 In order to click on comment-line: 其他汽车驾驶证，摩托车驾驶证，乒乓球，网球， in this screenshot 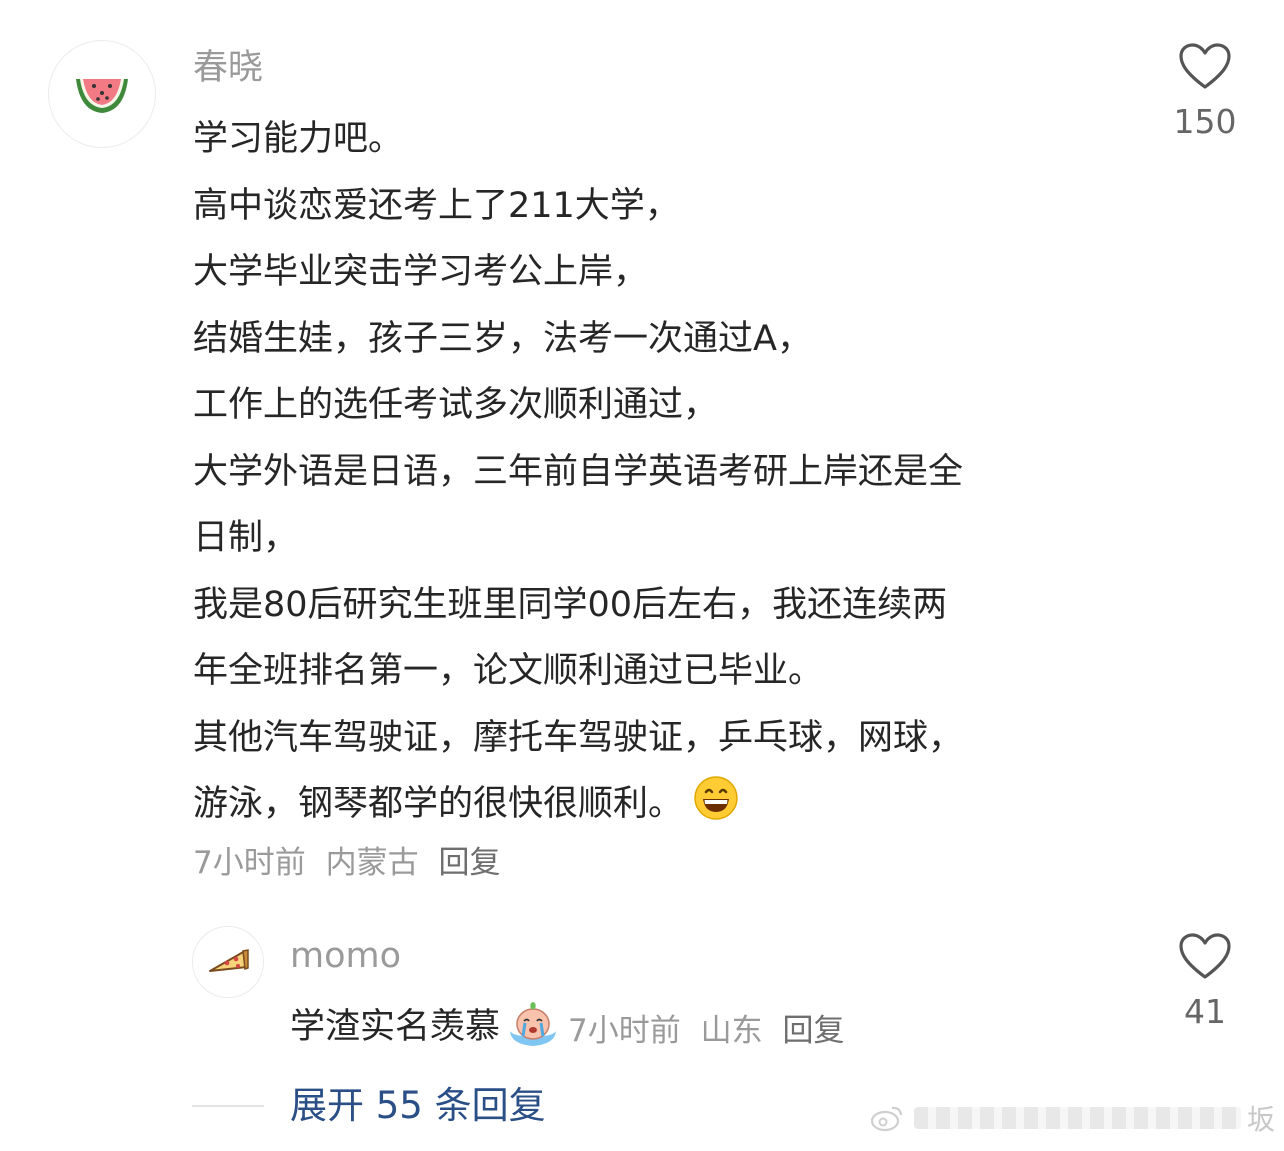, I will do `click(578, 737)`.